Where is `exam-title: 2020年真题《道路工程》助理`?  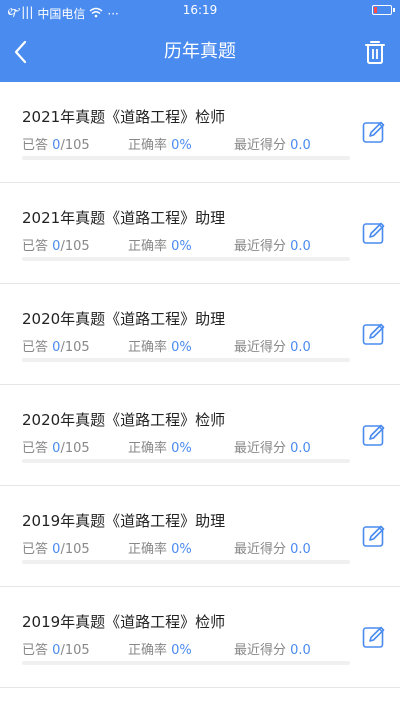
exam-title: 2020年真题《道路工程》助理 is located at coordinates (124, 319).